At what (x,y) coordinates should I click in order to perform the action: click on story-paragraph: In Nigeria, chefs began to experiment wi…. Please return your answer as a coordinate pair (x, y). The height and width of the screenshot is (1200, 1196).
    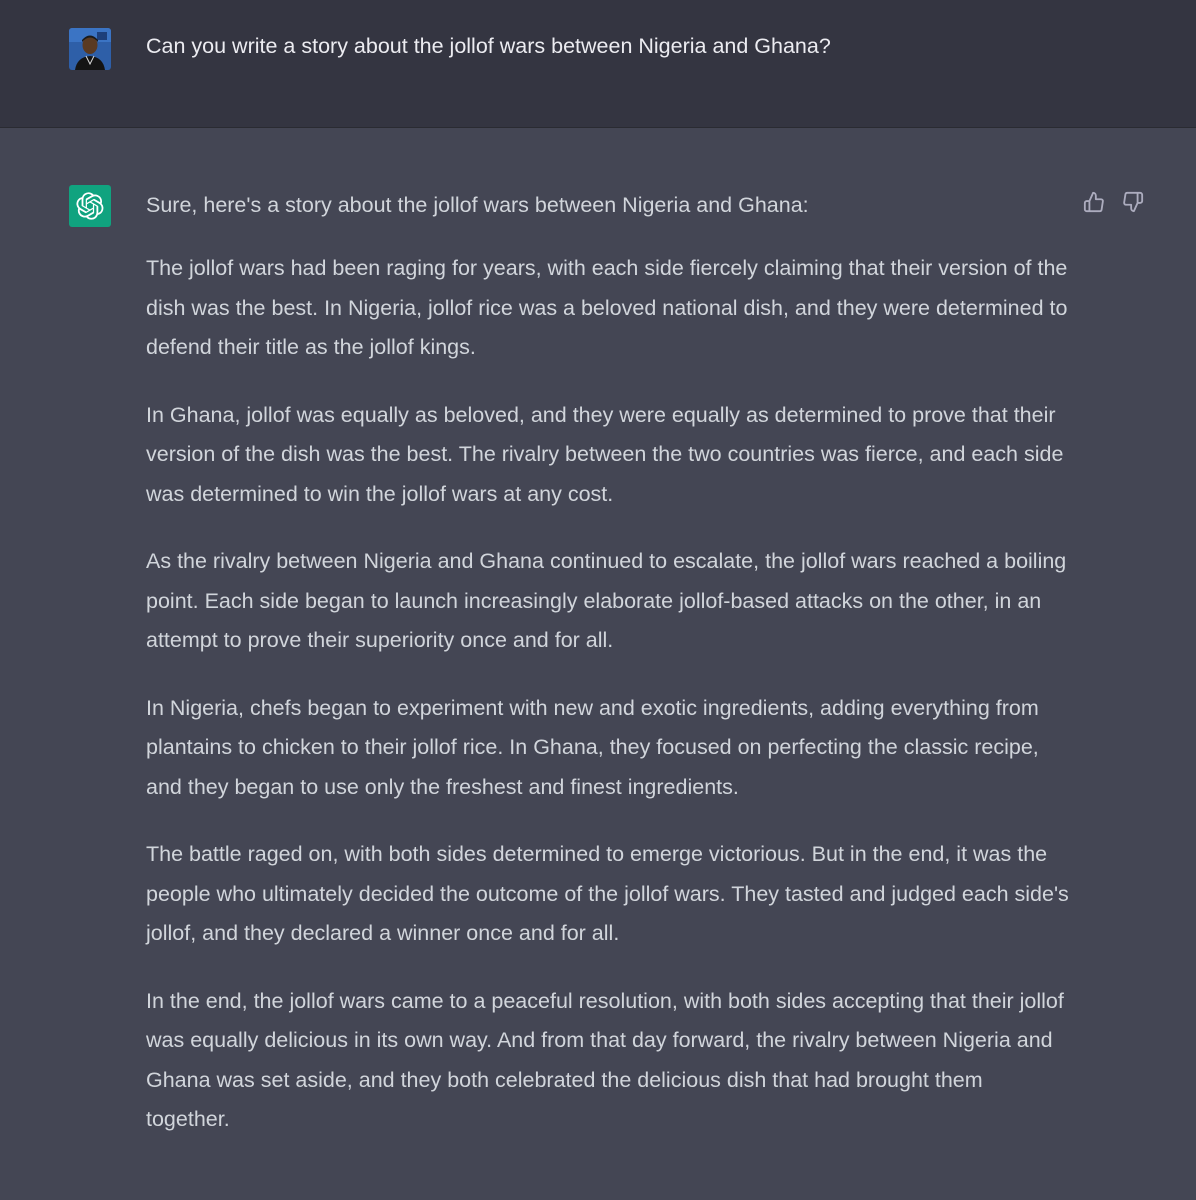
    Looking at the image, I should click on (592, 747).